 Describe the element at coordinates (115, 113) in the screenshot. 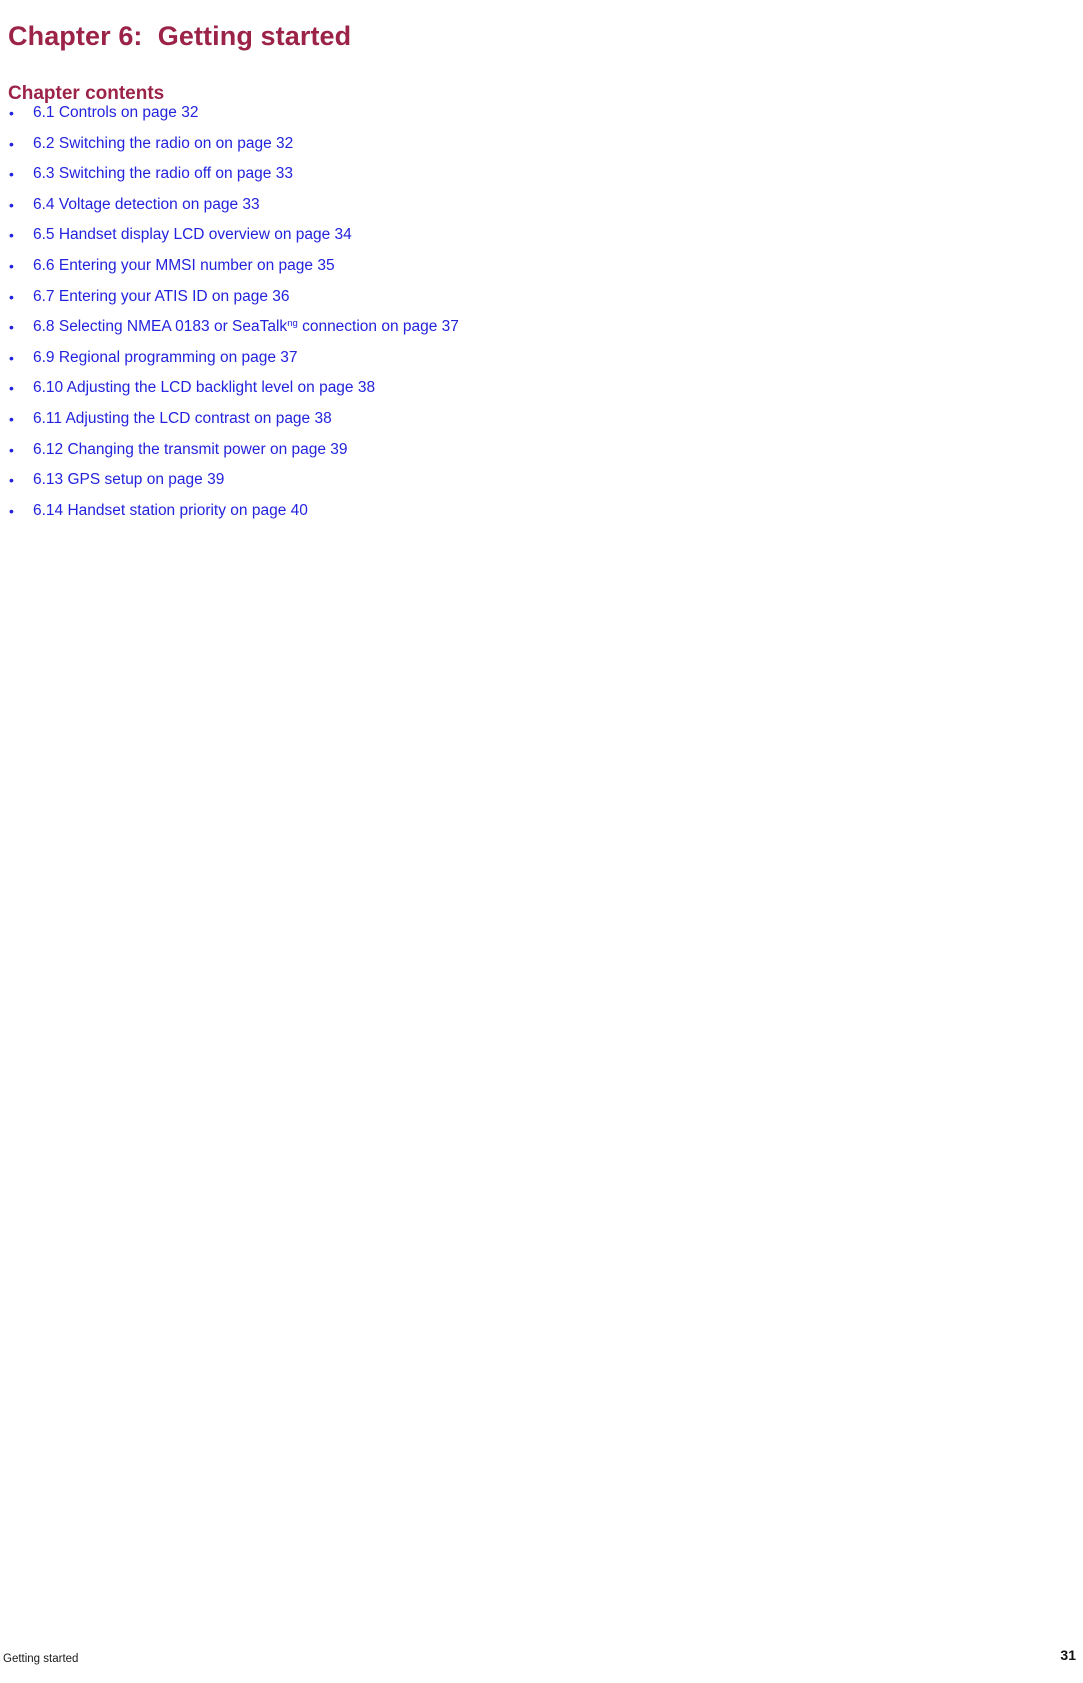

I see `toc-link-6-1: 6.1 Controls on page 32` at that location.